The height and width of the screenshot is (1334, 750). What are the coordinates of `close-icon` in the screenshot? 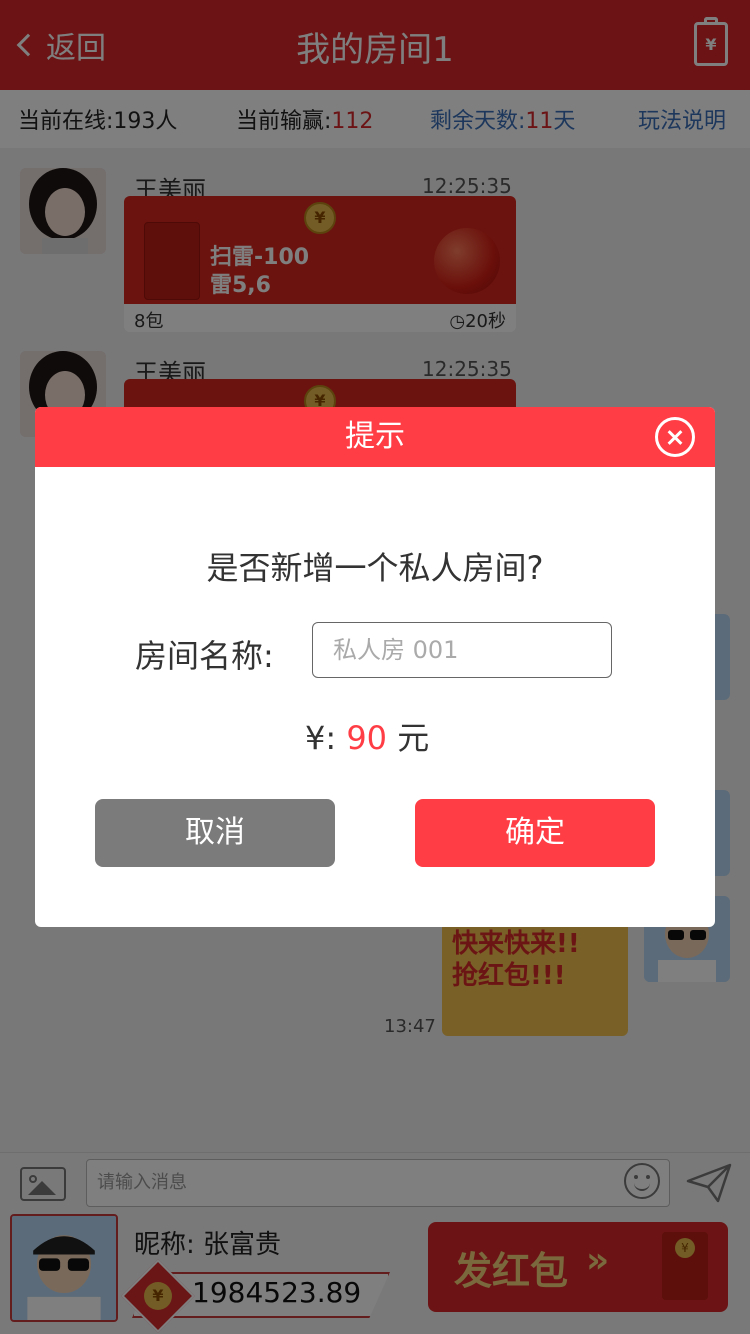 It's located at (675, 437).